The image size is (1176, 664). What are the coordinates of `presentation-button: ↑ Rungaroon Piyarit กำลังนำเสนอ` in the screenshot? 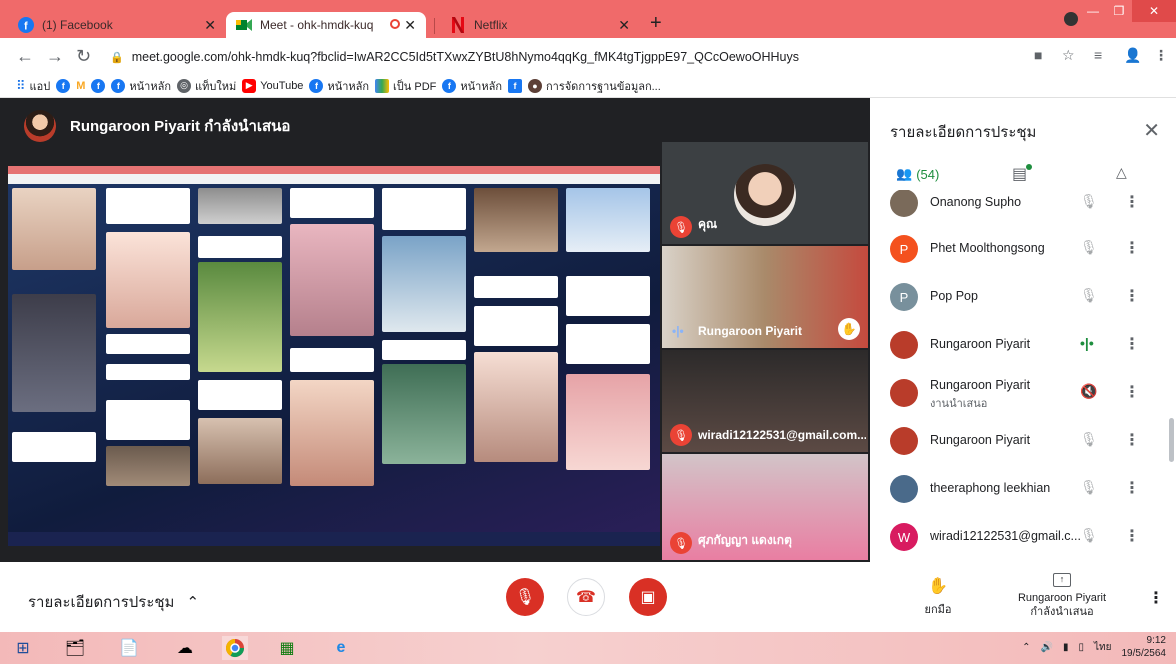 It's located at (1062, 595).